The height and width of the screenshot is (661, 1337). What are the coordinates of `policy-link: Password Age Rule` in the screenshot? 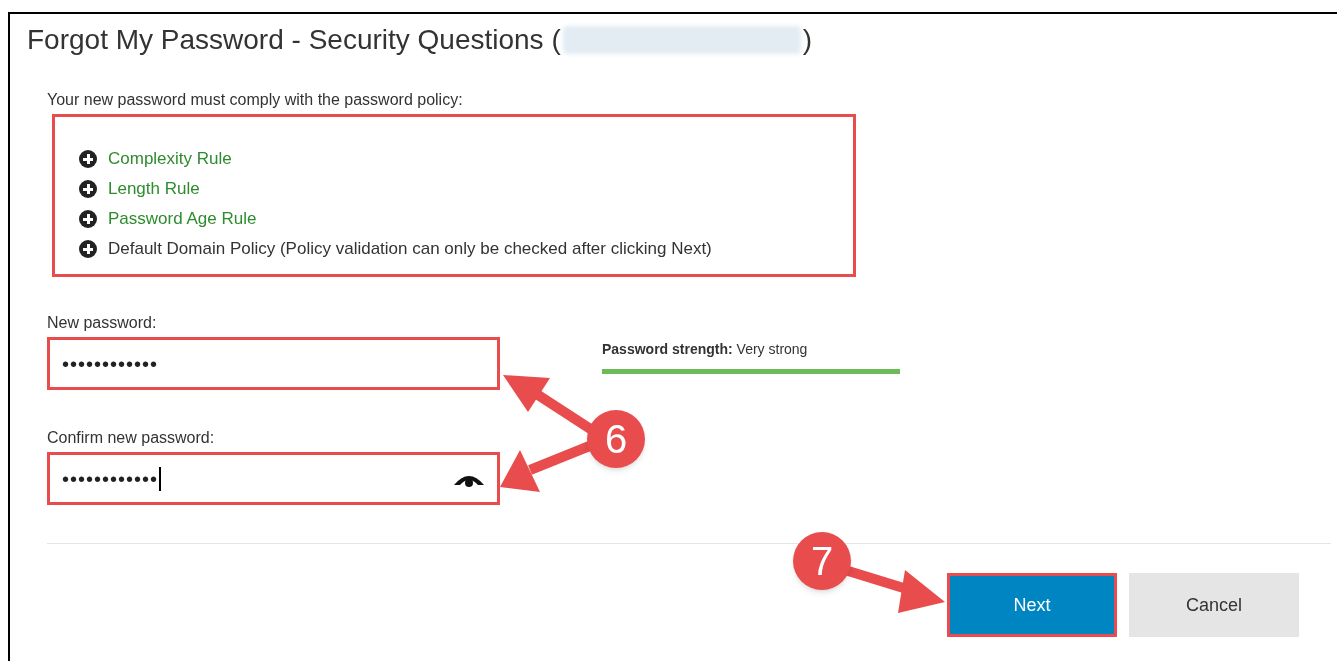 It's located at (182, 219).